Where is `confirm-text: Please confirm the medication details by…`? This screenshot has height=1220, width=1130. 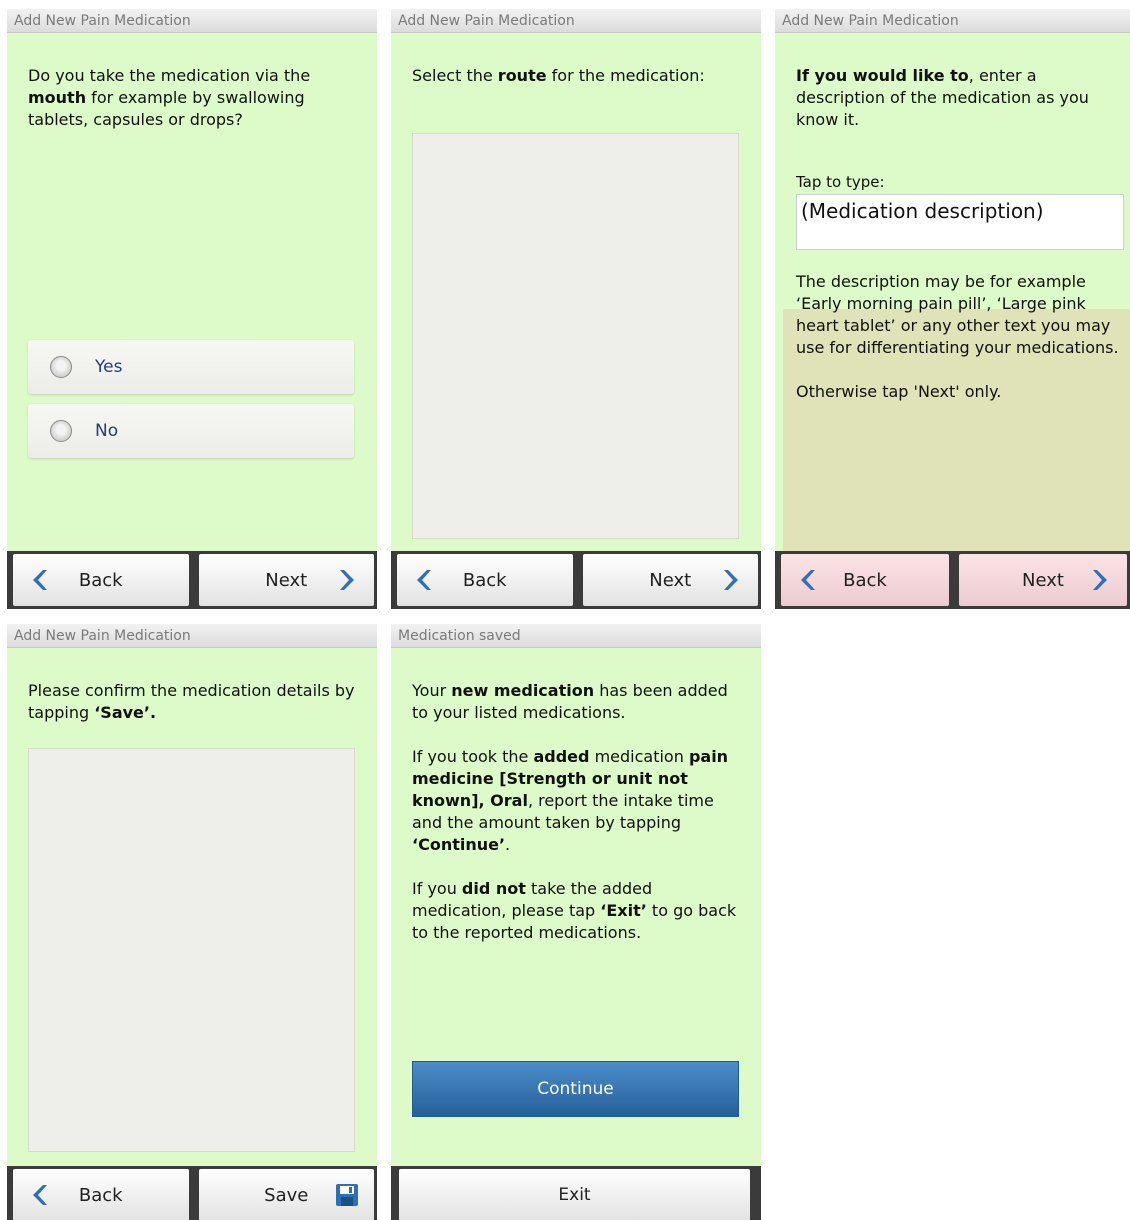 confirm-text: Please confirm the medication details by… is located at coordinates (191, 701).